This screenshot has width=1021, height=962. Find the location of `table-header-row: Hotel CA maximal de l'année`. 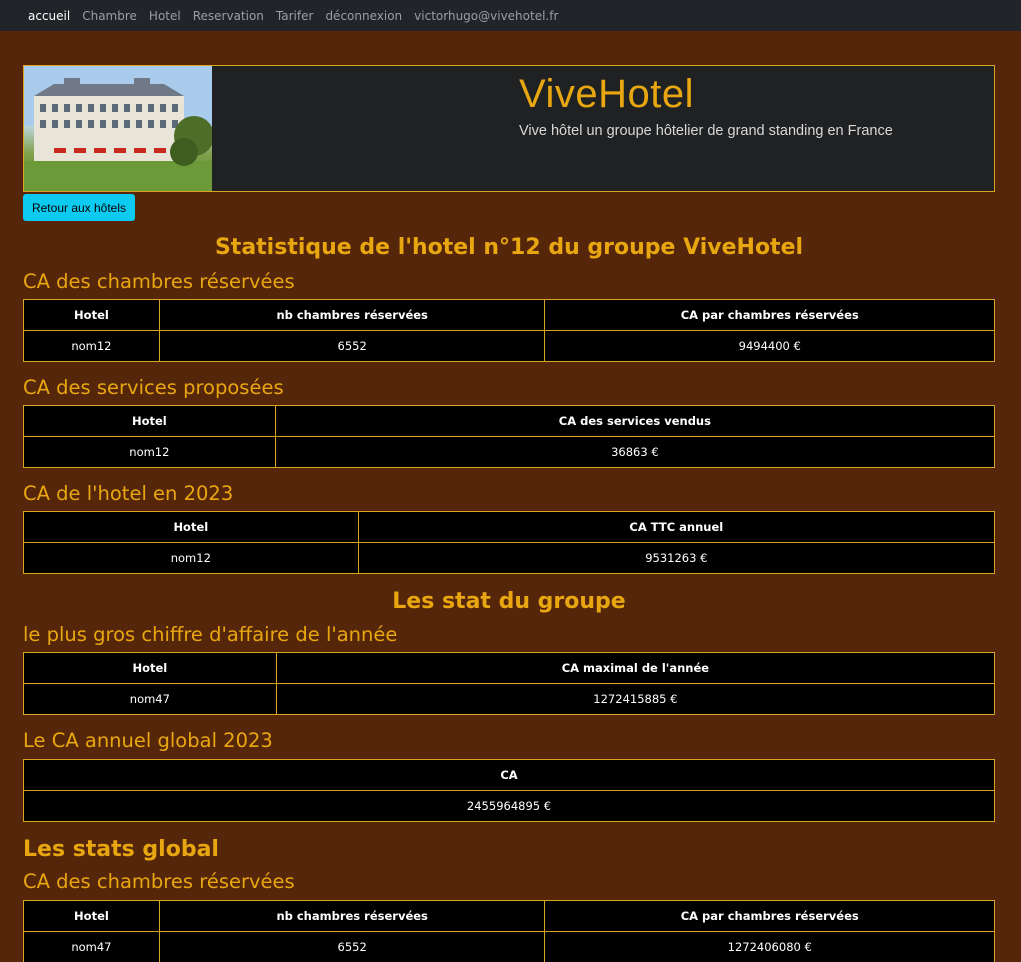

table-header-row: Hotel CA maximal de l'année is located at coordinates (509, 668).